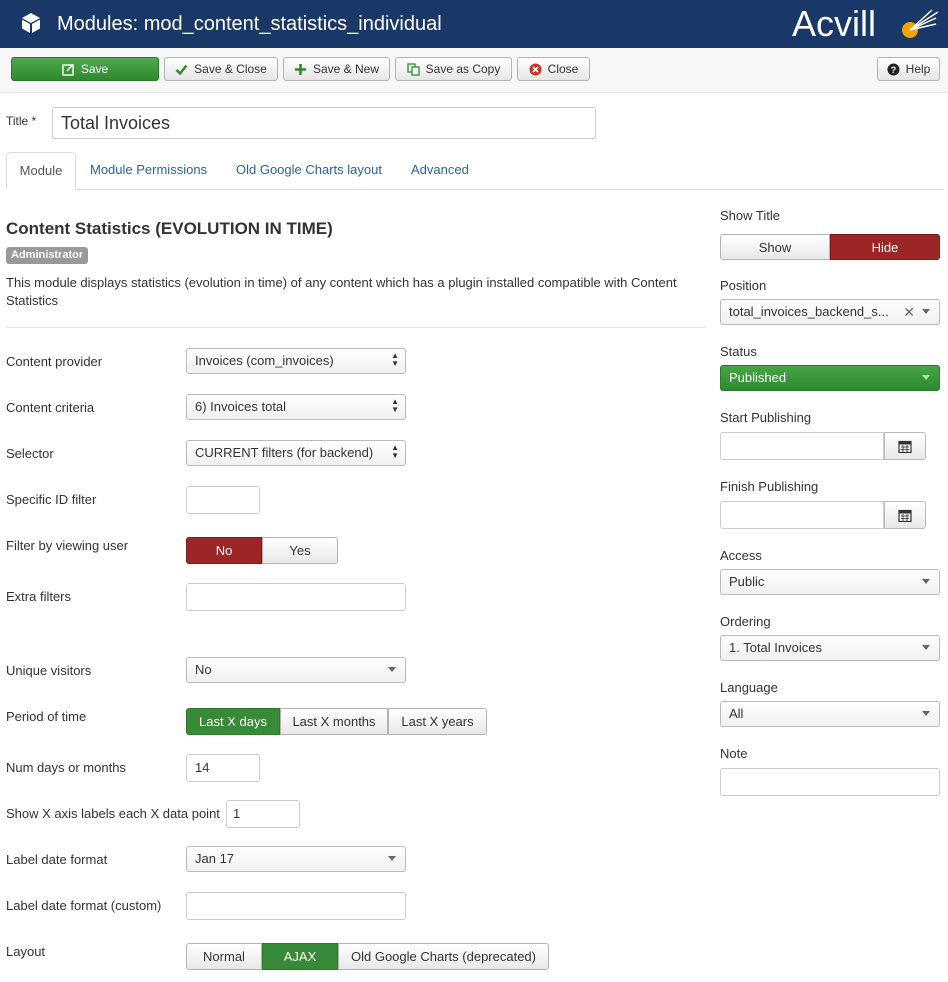 The height and width of the screenshot is (982, 948). Describe the element at coordinates (749, 687) in the screenshot. I see `language-label: Language` at that location.